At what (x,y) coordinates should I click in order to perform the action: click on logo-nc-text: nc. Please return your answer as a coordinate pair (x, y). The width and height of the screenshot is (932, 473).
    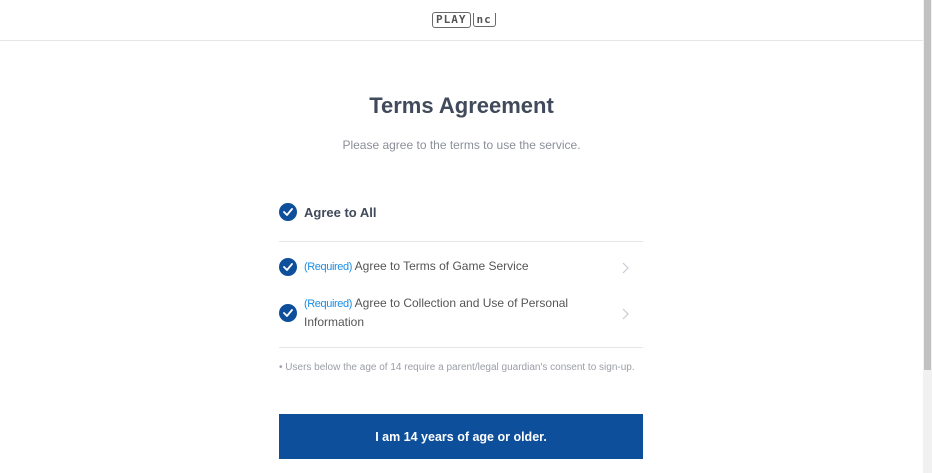
    Looking at the image, I should click on (484, 20).